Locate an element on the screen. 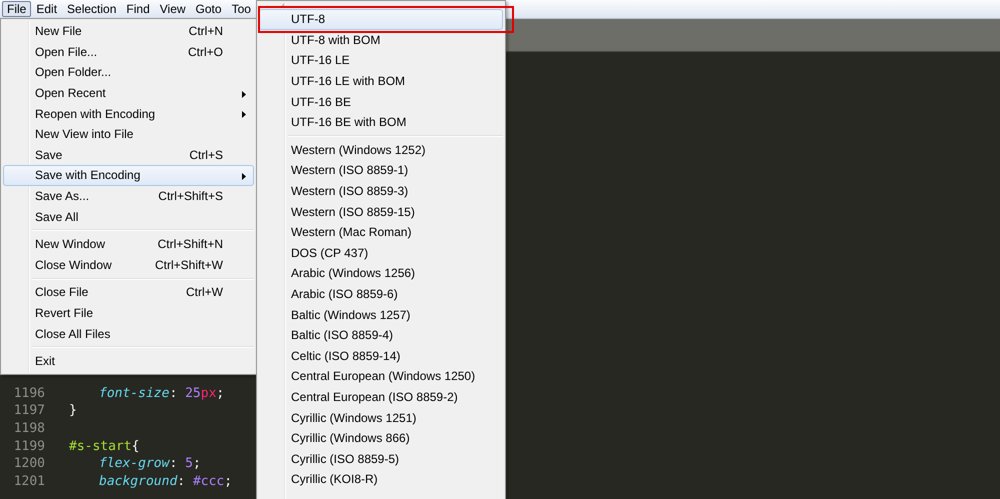 Image resolution: width=1000 pixels, height=499 pixels. menu-item: Reopen with Encoding is located at coordinates (128, 113).